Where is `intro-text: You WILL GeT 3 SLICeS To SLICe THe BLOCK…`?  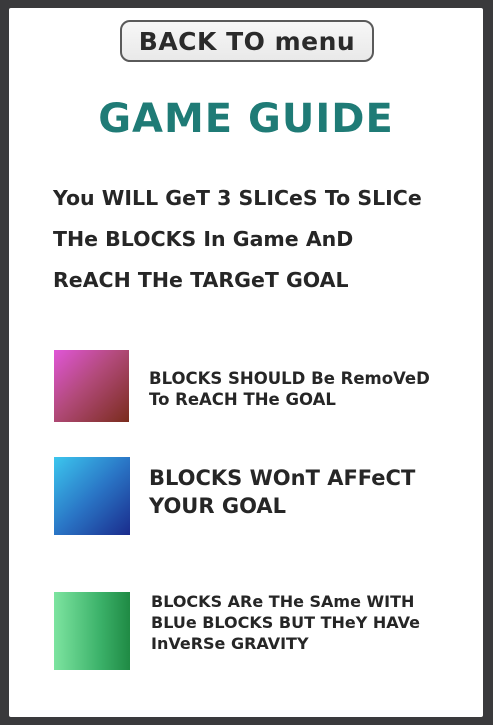
intro-text: You WILL GeT 3 SLICeS To SLICe THe BLOCK… is located at coordinates (263, 239).